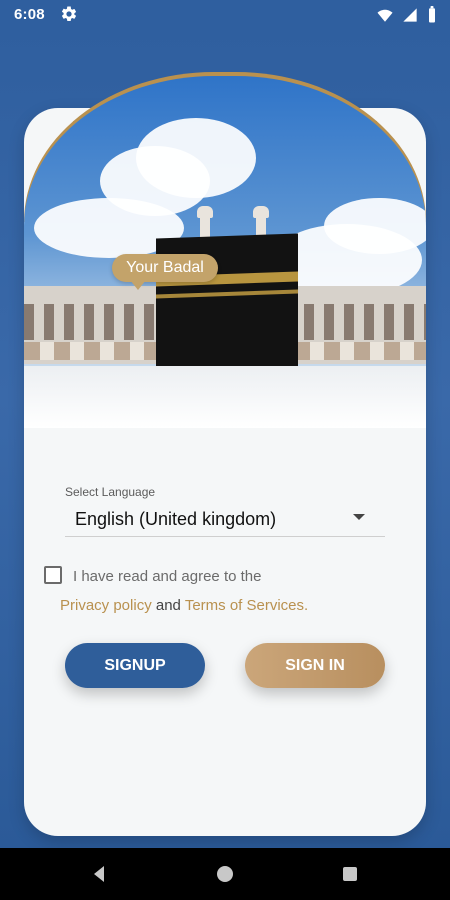  I want to click on language-select: English (United kingdom), so click(225, 519).